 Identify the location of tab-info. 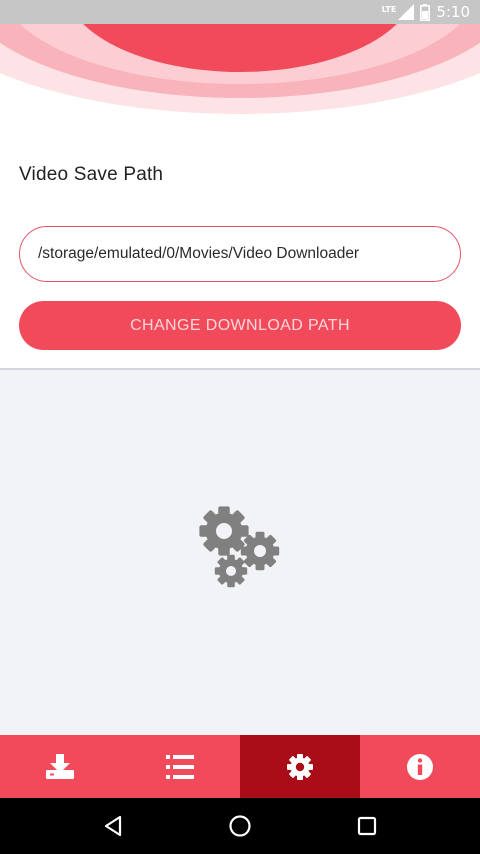
(420, 766).